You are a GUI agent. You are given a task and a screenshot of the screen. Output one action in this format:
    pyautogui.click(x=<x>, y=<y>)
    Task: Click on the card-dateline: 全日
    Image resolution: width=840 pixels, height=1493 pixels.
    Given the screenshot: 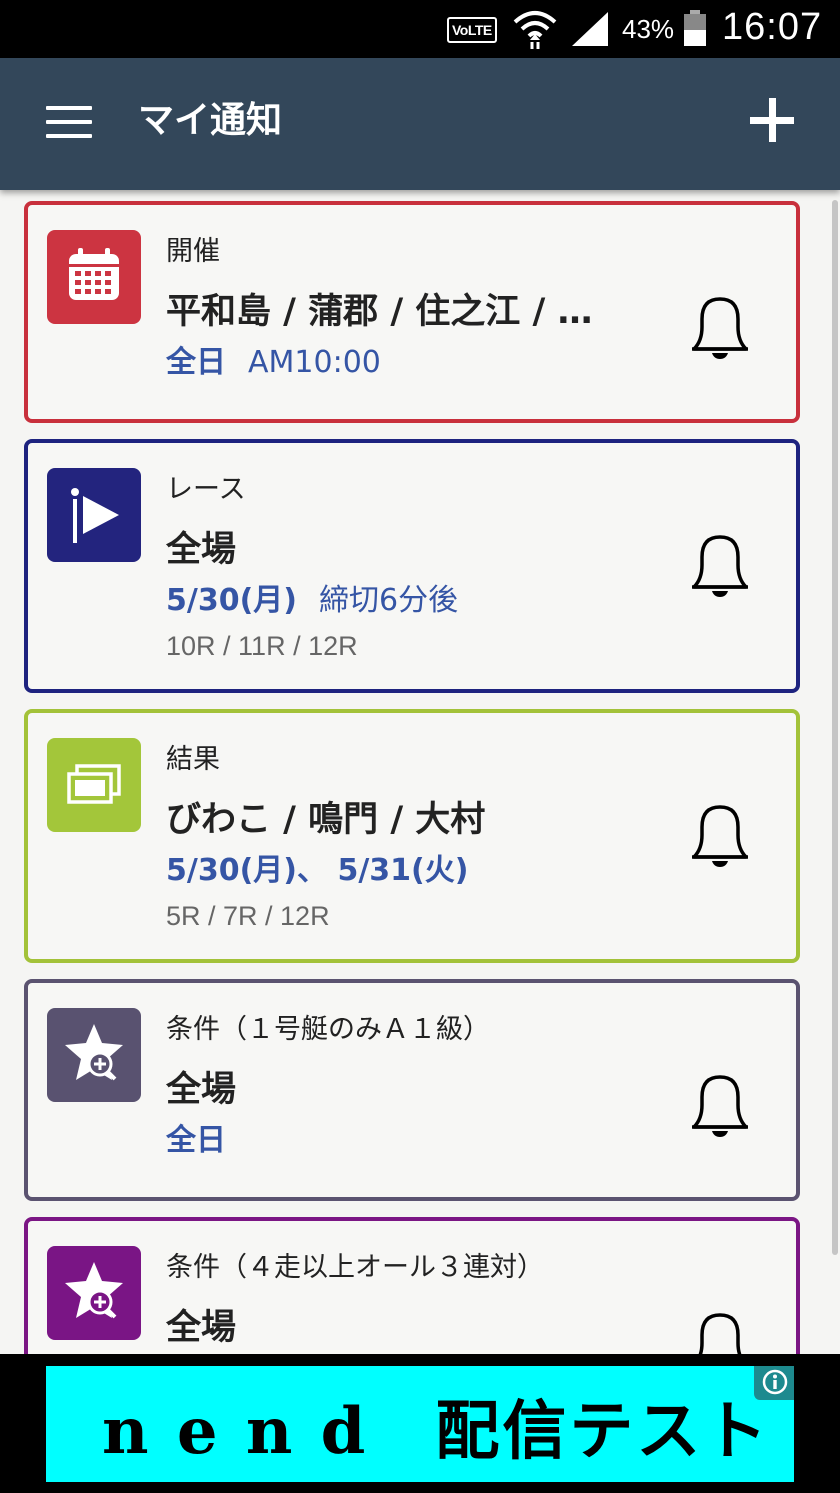 What is the action you would take?
    pyautogui.click(x=196, y=1137)
    